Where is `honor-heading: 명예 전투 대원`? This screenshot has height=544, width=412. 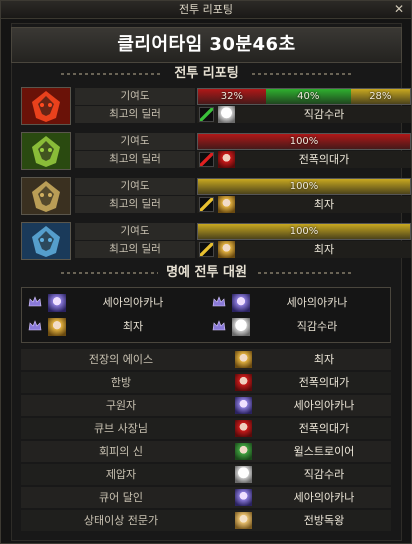
honor-heading: 명예 전투 대원 is located at coordinates (206, 272).